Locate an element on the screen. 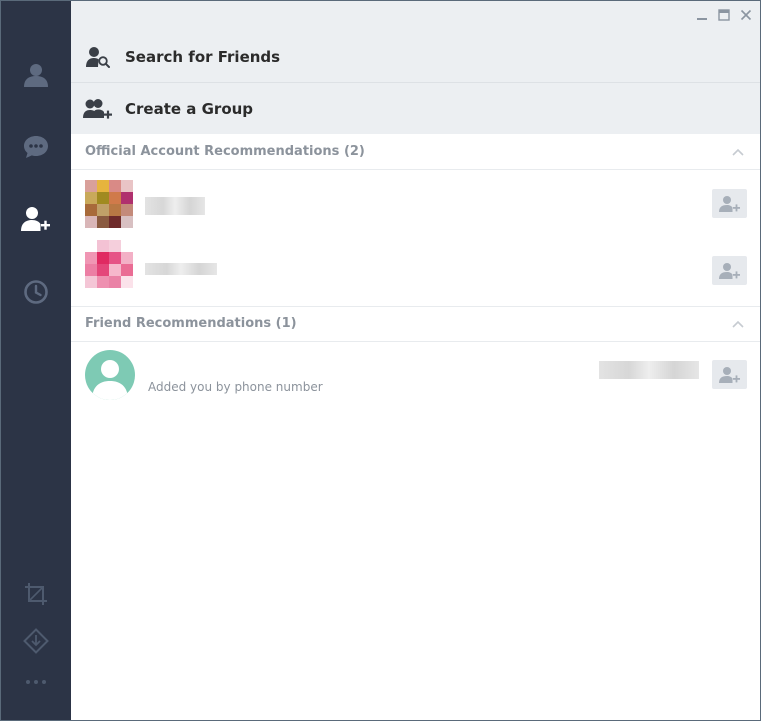 This screenshot has width=761, height=721. search-friends-button: Search for Friends is located at coordinates (415, 56).